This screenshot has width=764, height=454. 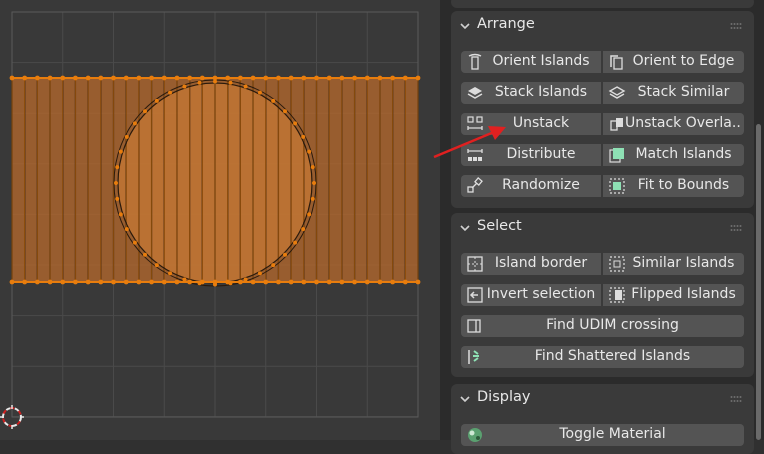 What do you see at coordinates (475, 61) in the screenshot?
I see `orient-islands-icon` at bounding box center [475, 61].